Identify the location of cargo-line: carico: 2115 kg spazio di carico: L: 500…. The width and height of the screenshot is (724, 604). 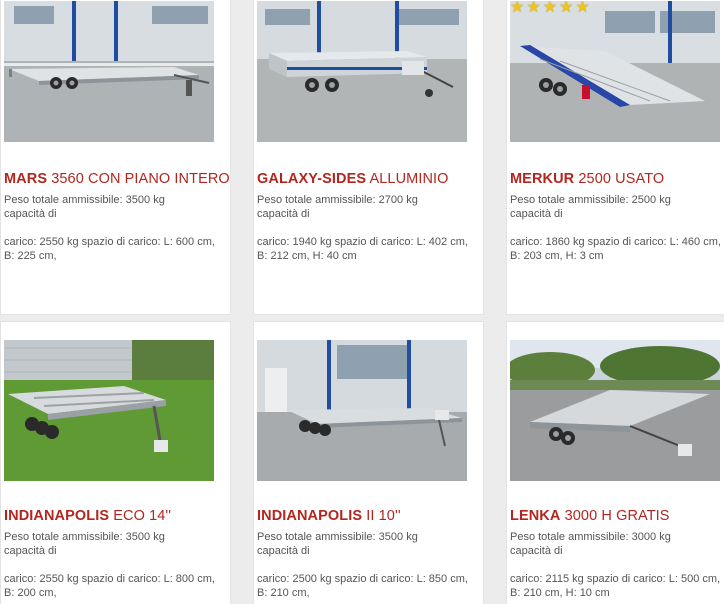
(615, 586).